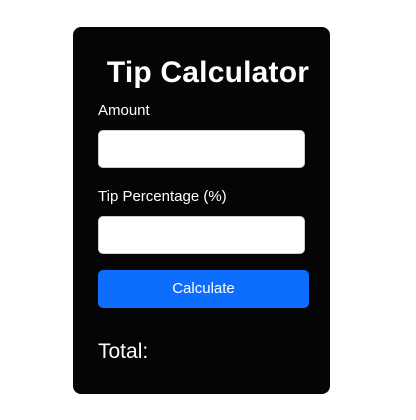 Image resolution: width=416 pixels, height=420 pixels. I want to click on tip-percentage-label: Tip Percentage (%), so click(162, 196).